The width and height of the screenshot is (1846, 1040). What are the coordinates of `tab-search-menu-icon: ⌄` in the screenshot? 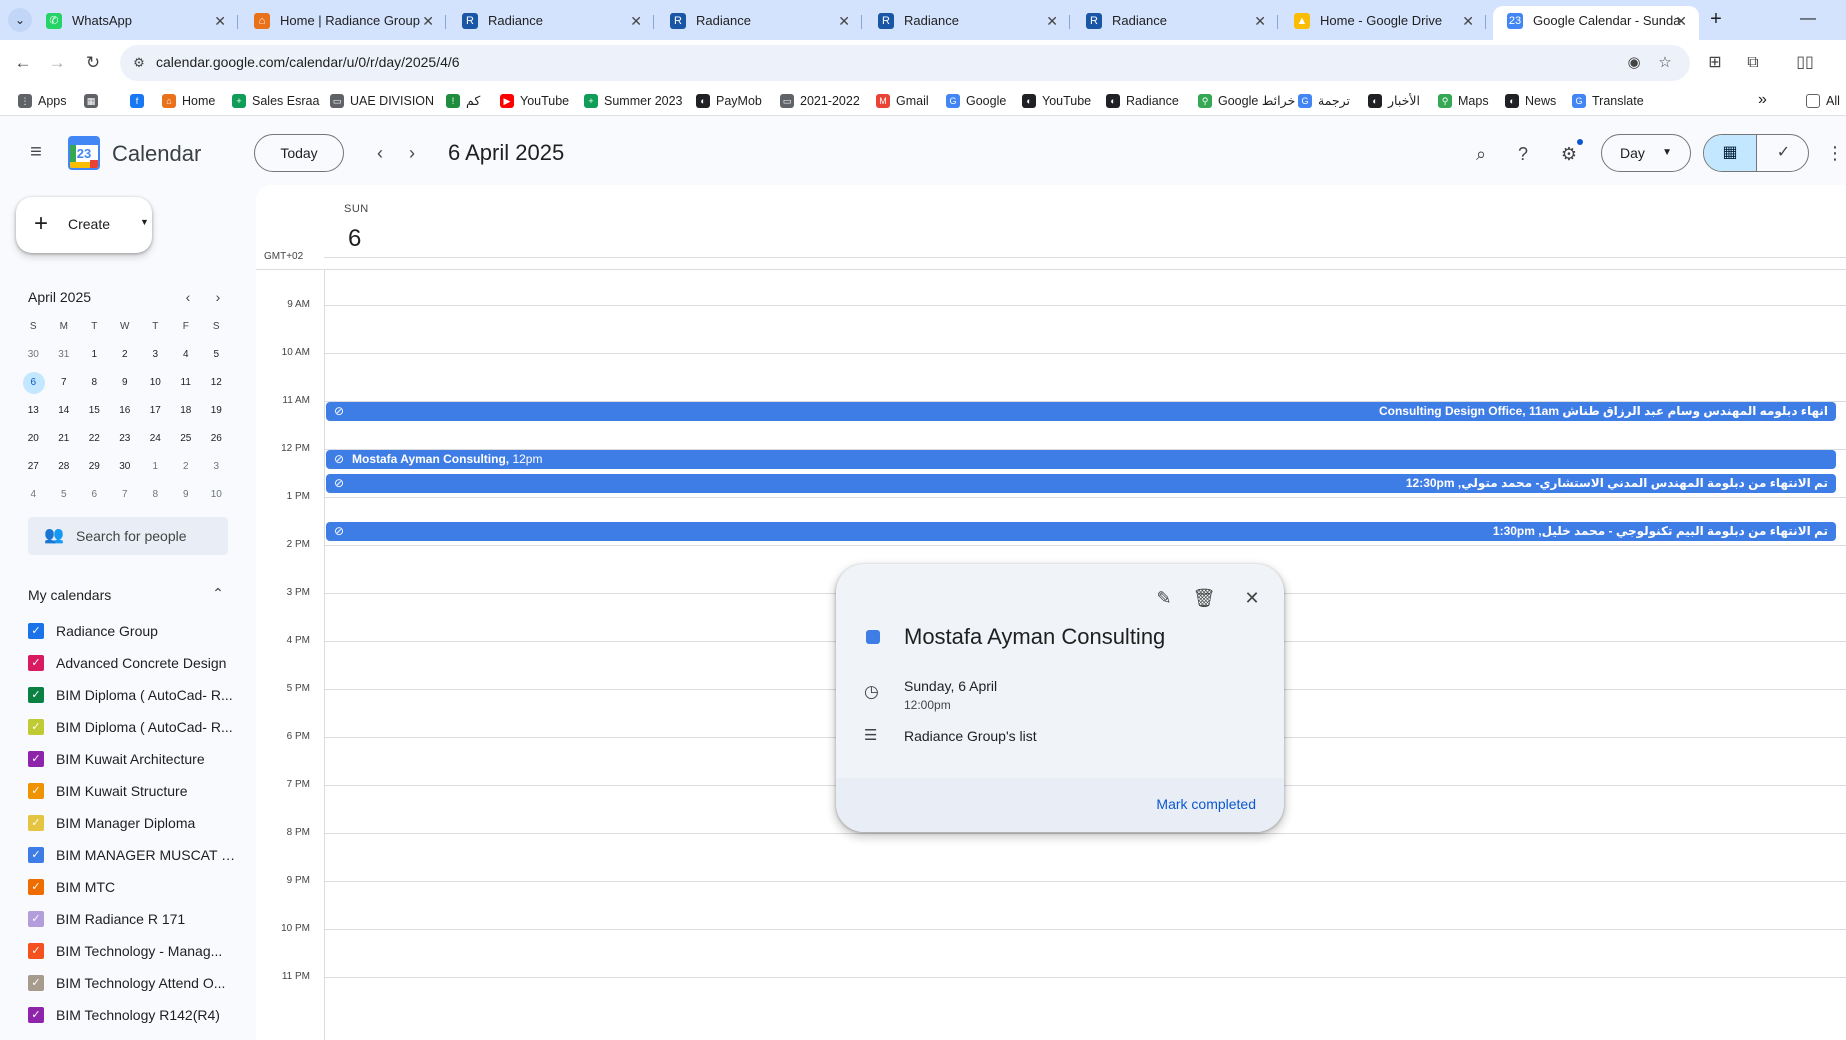 It's located at (20, 20).